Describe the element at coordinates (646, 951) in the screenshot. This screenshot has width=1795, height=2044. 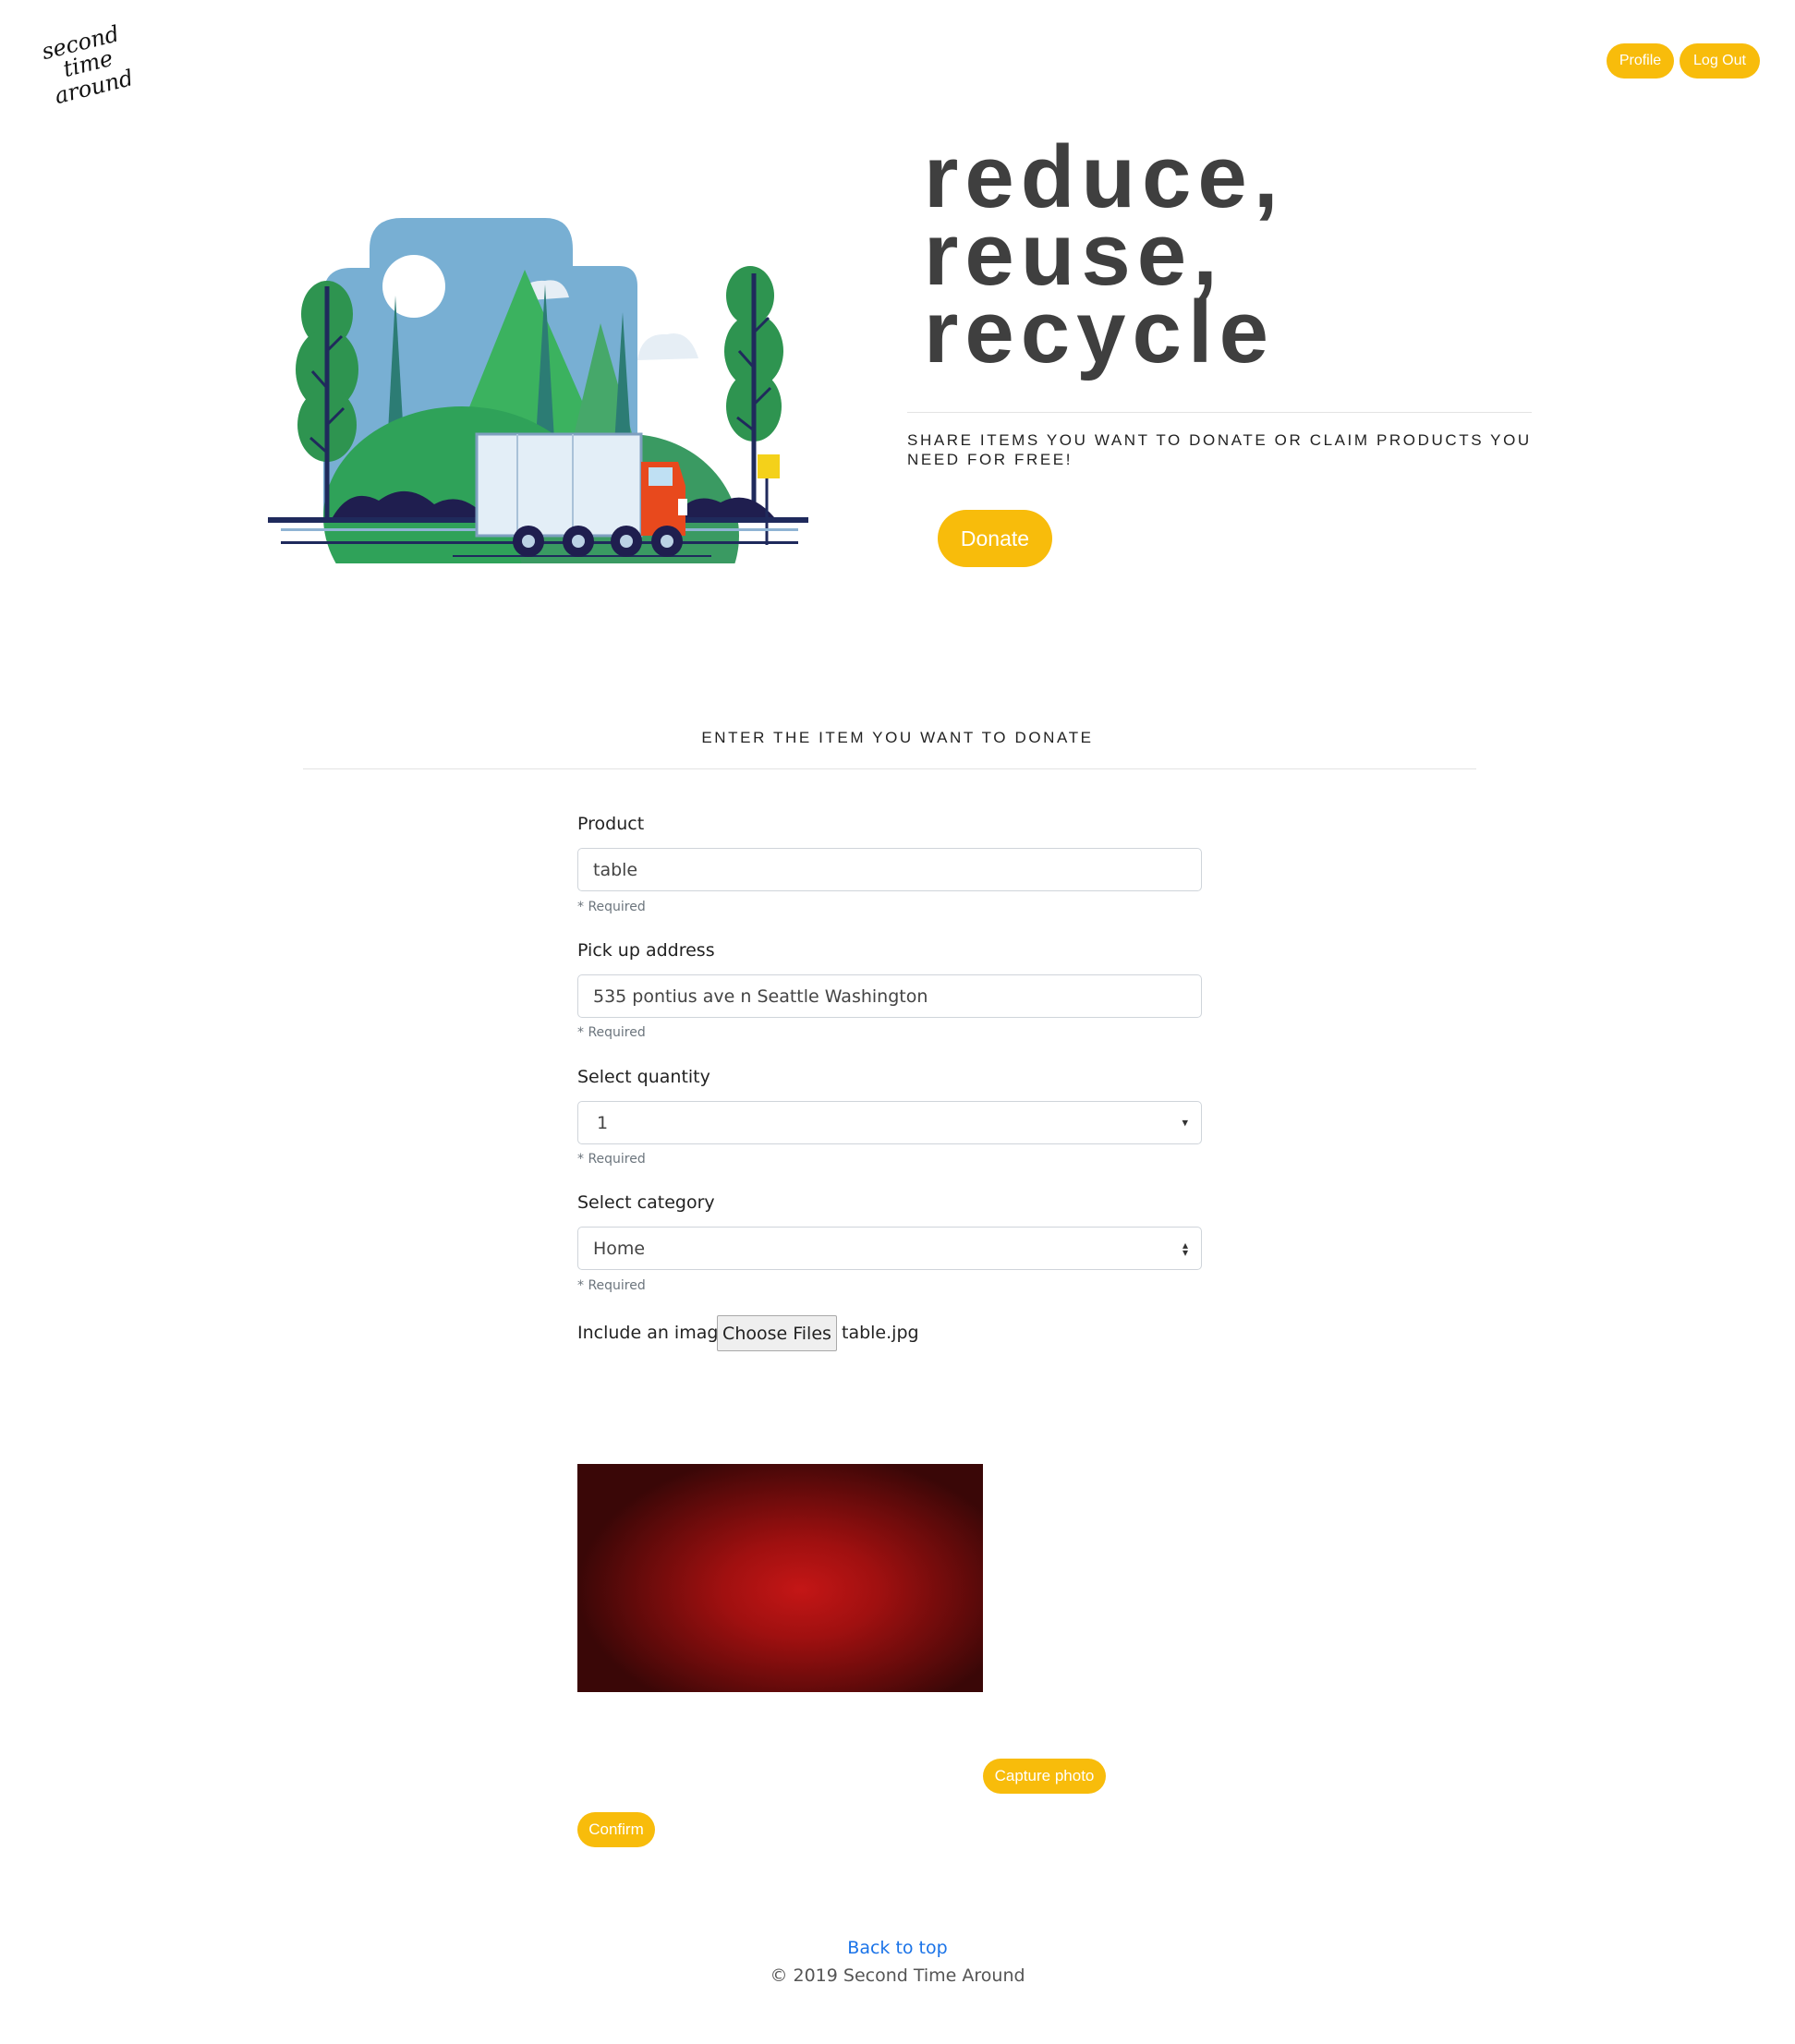
I see `address-label: Pick up address` at that location.